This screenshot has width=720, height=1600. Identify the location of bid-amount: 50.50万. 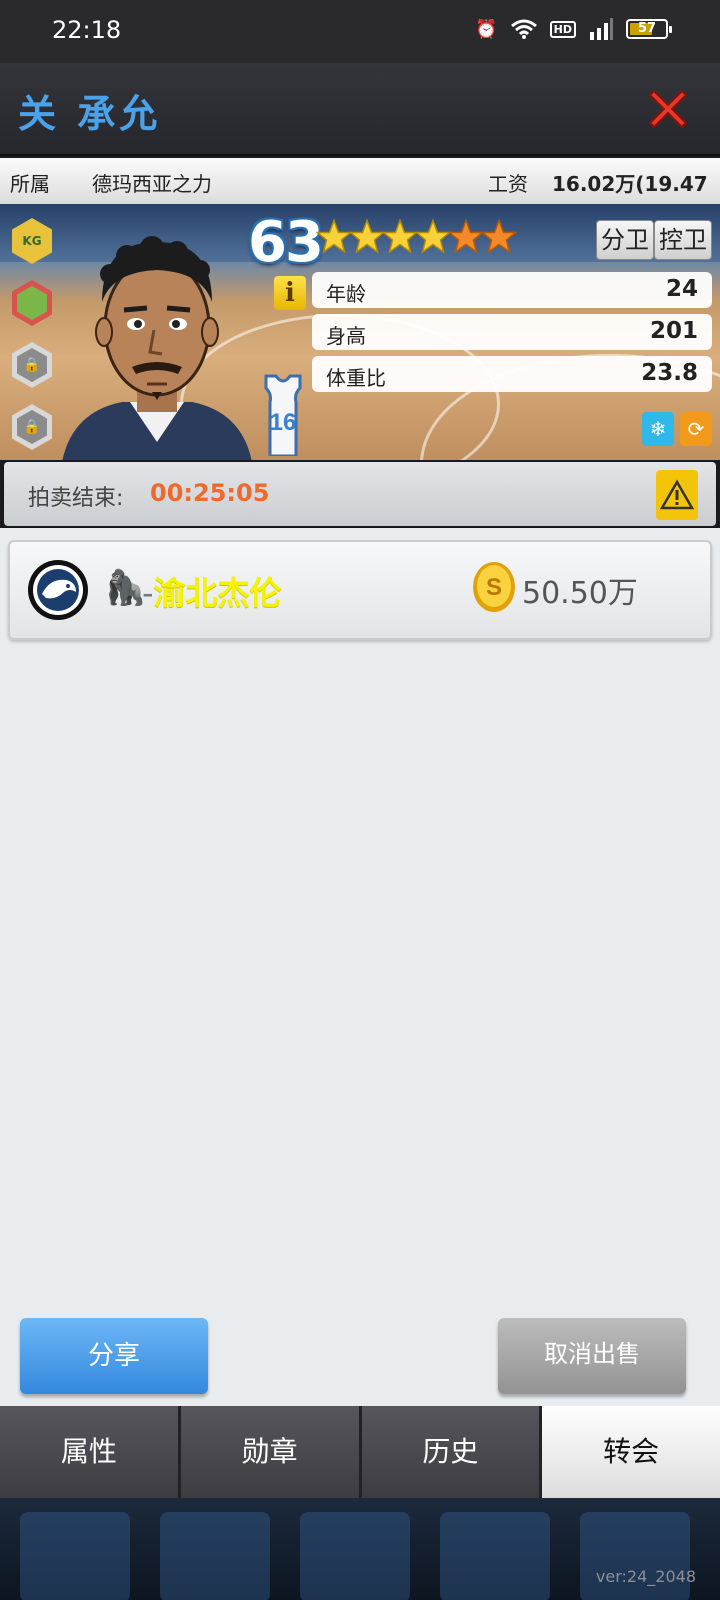
(580, 593).